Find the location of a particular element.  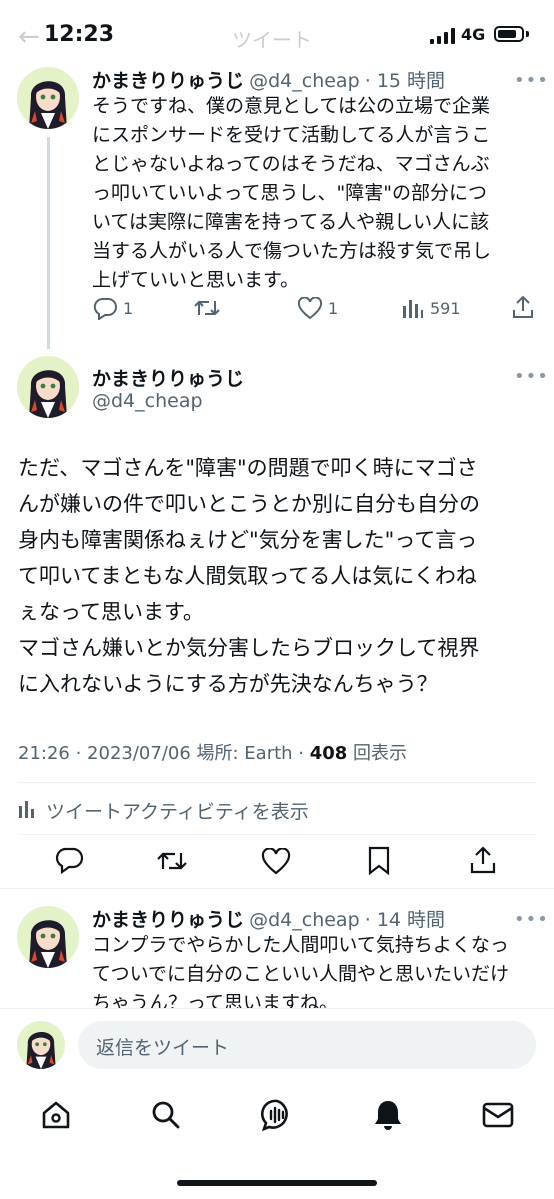

parent-tweet-header: かまきりりゅうじ @d4_cheap · 15 時間 is located at coordinates (268, 79).